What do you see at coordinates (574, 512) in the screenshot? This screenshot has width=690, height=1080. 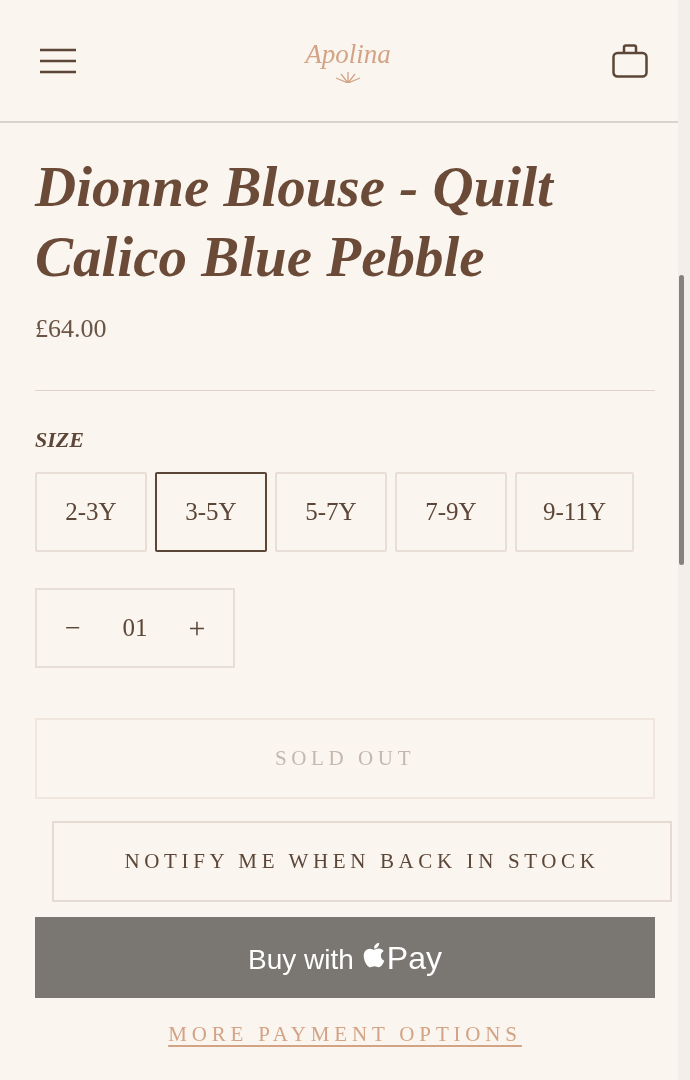 I see `size-option: 9-11Y` at bounding box center [574, 512].